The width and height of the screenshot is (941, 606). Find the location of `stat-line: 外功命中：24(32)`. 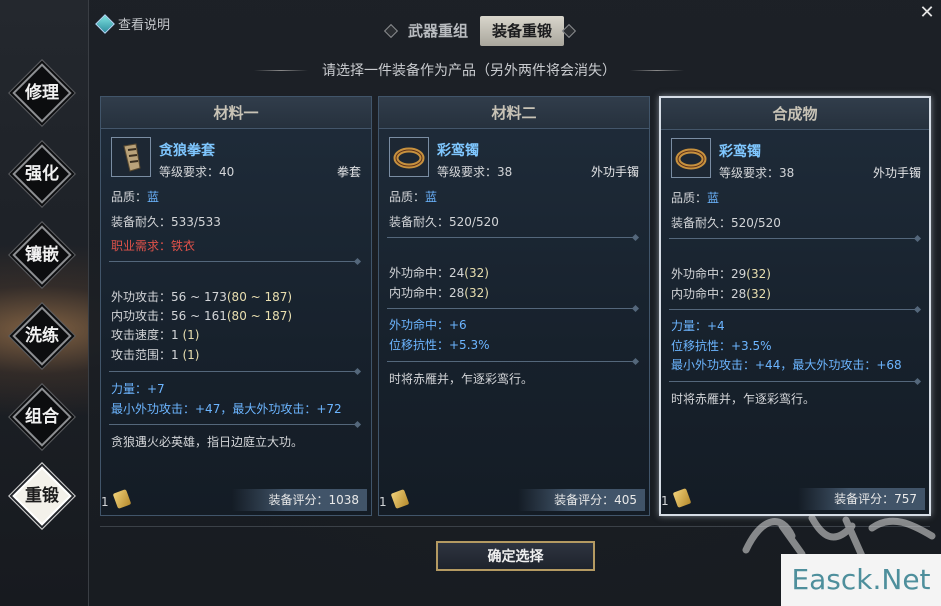

stat-line: 外功命中：24(32) is located at coordinates (439, 273).